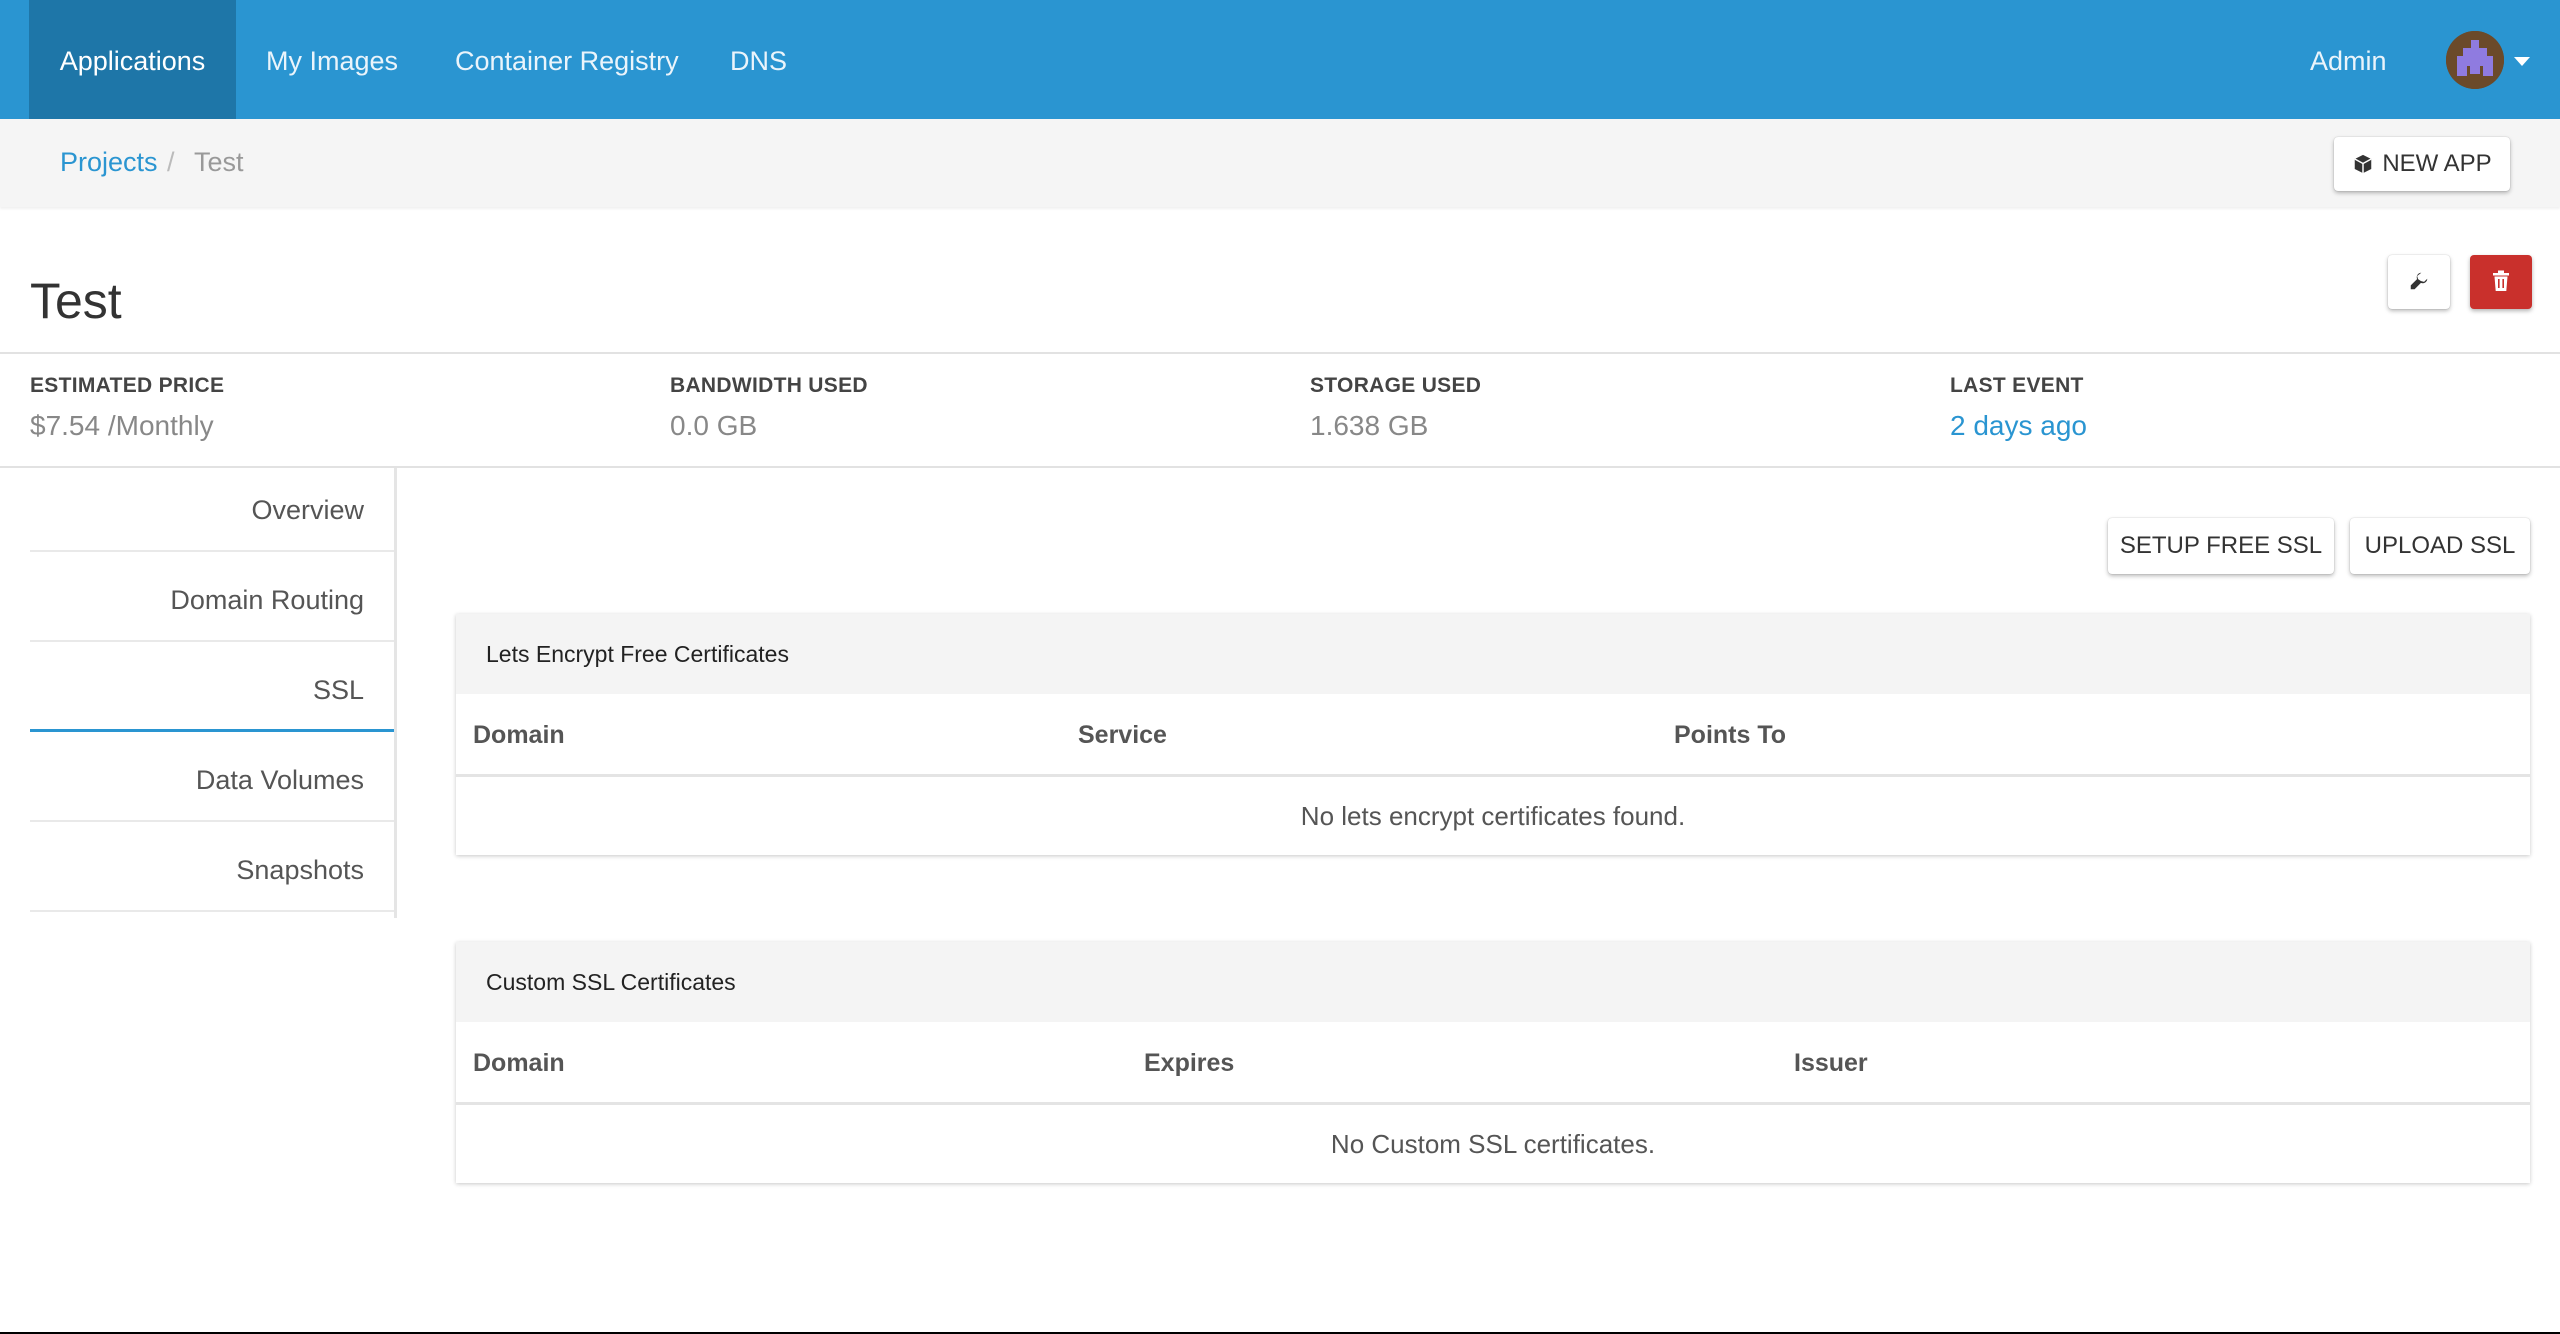 This screenshot has width=2560, height=1334. I want to click on sidebar-item-domain-routing: Domain Routing, so click(212, 600).